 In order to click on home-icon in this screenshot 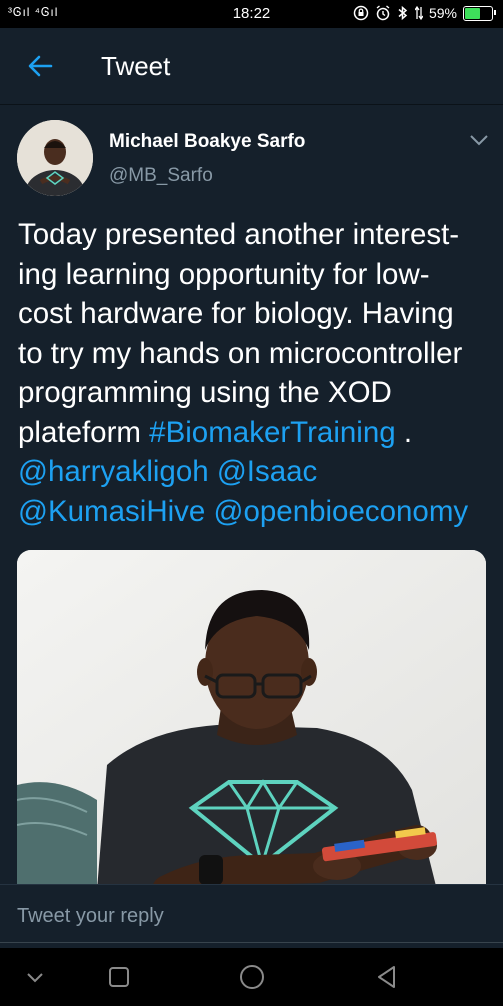, I will do `click(252, 977)`.